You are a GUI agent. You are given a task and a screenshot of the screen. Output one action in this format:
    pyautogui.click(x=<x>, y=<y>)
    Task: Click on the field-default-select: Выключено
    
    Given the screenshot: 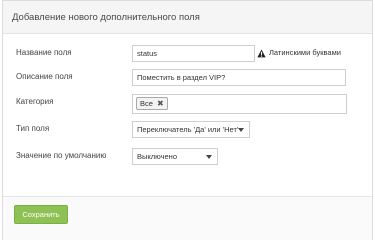 What is the action you would take?
    pyautogui.click(x=175, y=156)
    